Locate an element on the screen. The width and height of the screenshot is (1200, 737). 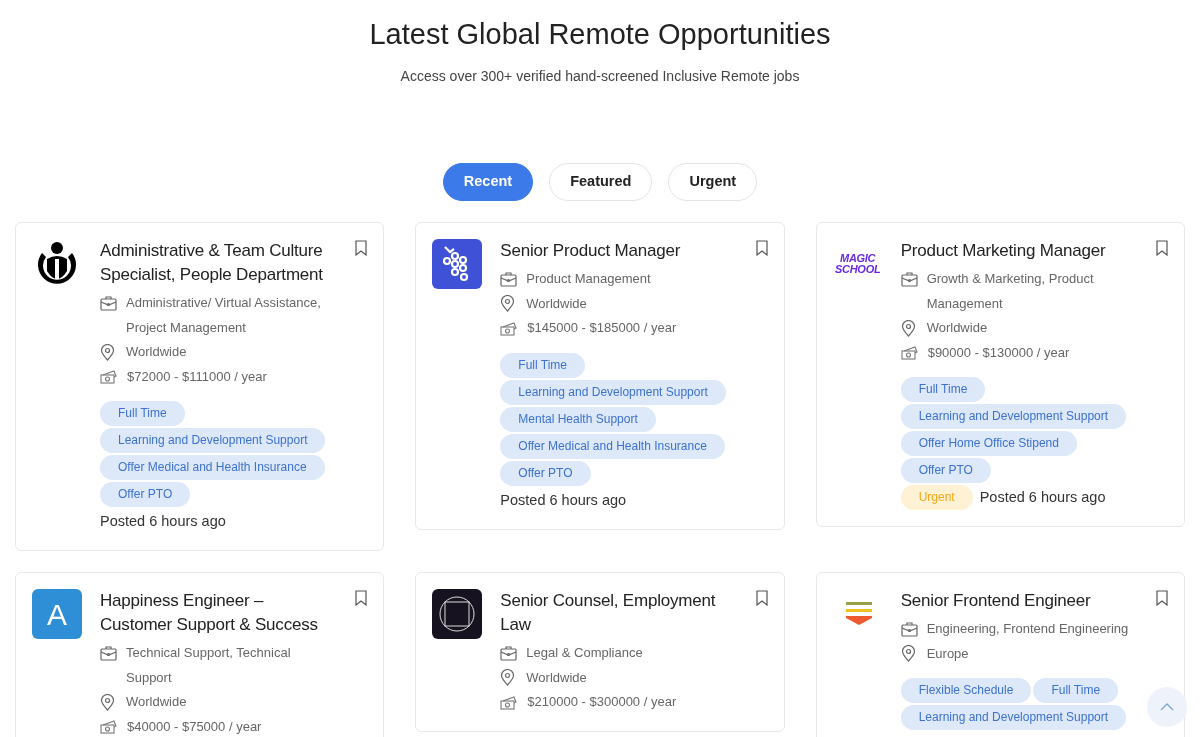
filter-tab: Recent is located at coordinates (488, 182).